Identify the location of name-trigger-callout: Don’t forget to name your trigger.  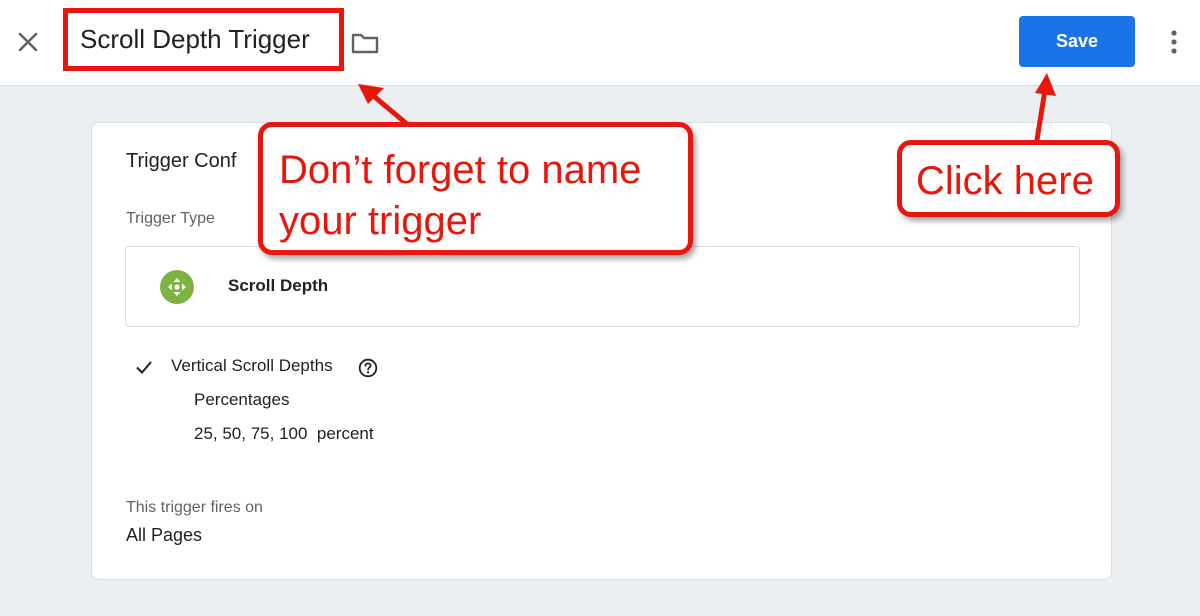
(475, 188).